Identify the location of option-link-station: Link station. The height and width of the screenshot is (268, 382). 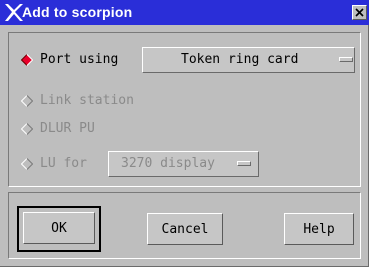
(71, 101).